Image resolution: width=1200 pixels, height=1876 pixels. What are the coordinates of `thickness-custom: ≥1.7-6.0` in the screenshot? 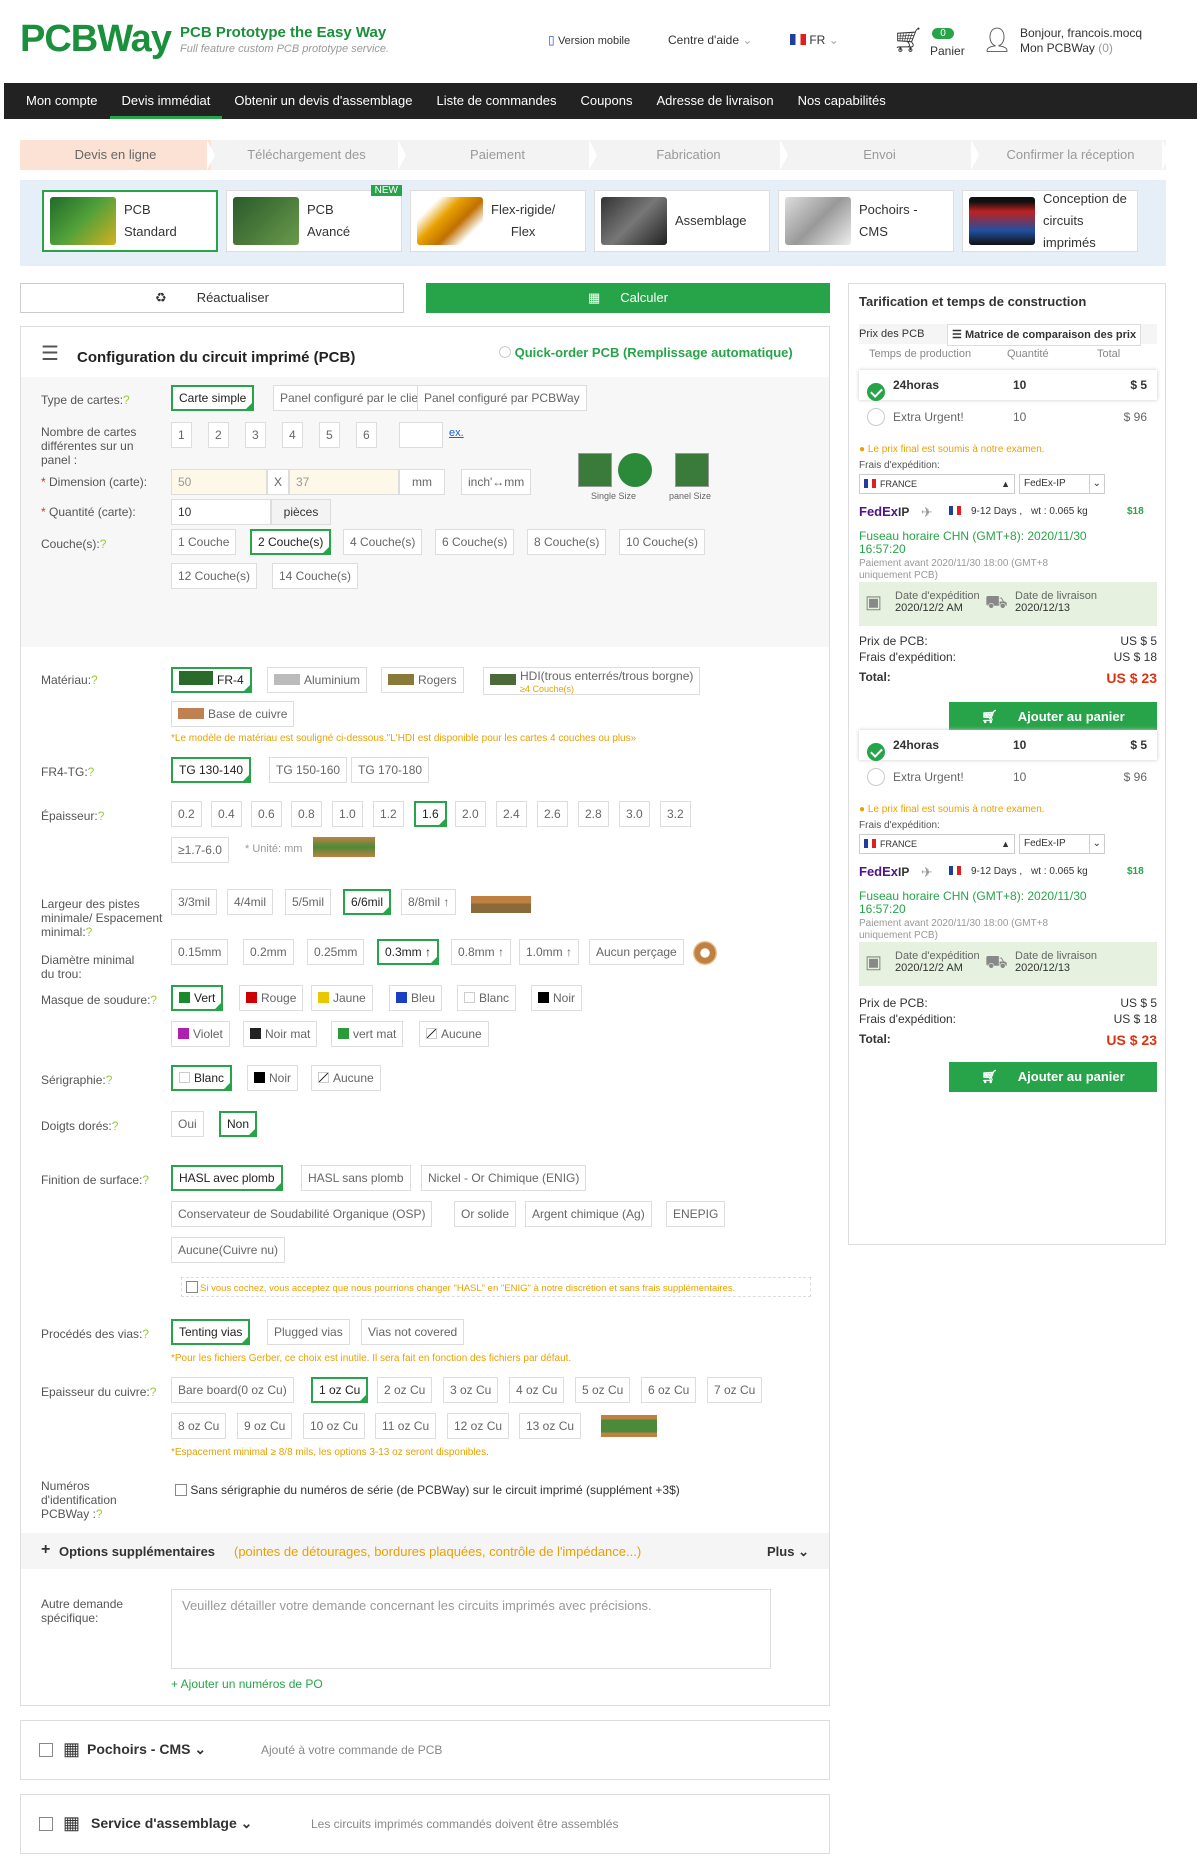 It's located at (200, 850).